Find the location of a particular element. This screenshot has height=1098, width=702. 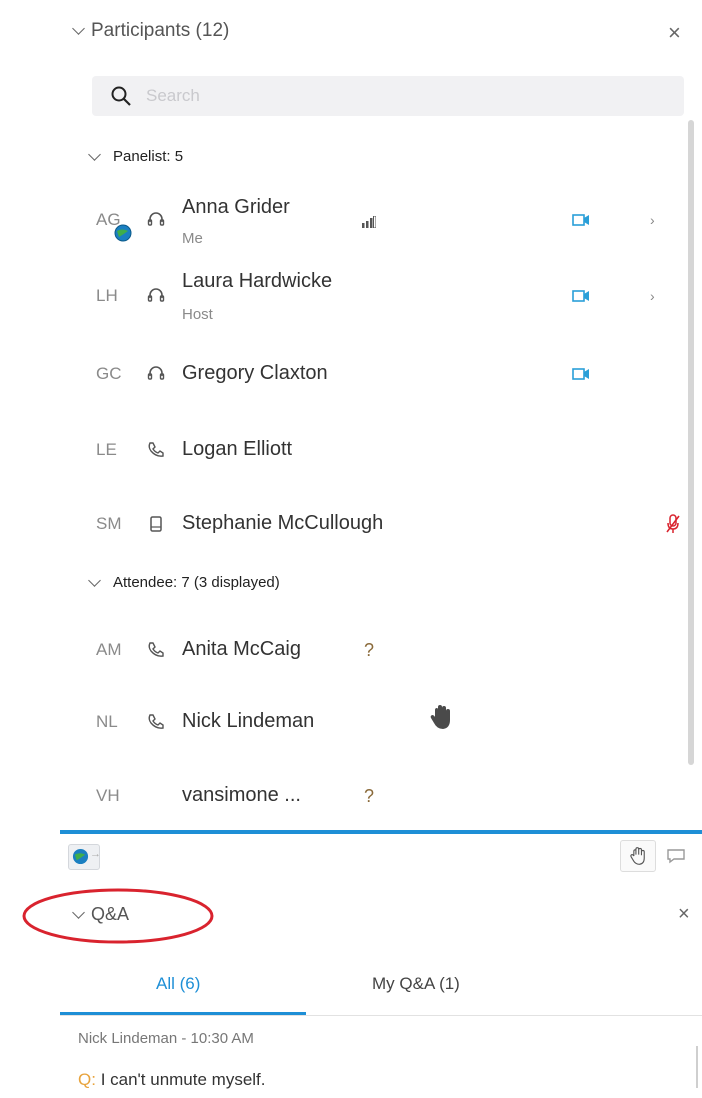

participant-row: LH Laura Hardwicke Host › is located at coordinates (380, 296).